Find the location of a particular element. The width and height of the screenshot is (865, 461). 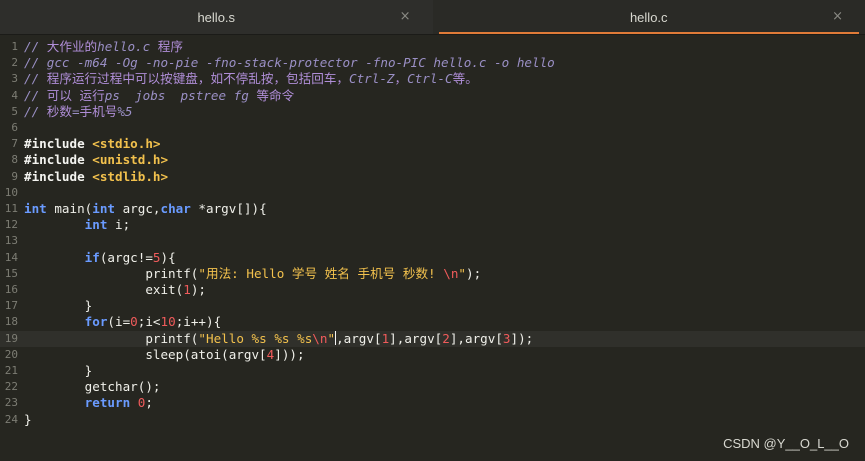

code-line: 9 #include <stdlib.h> is located at coordinates (432, 177).